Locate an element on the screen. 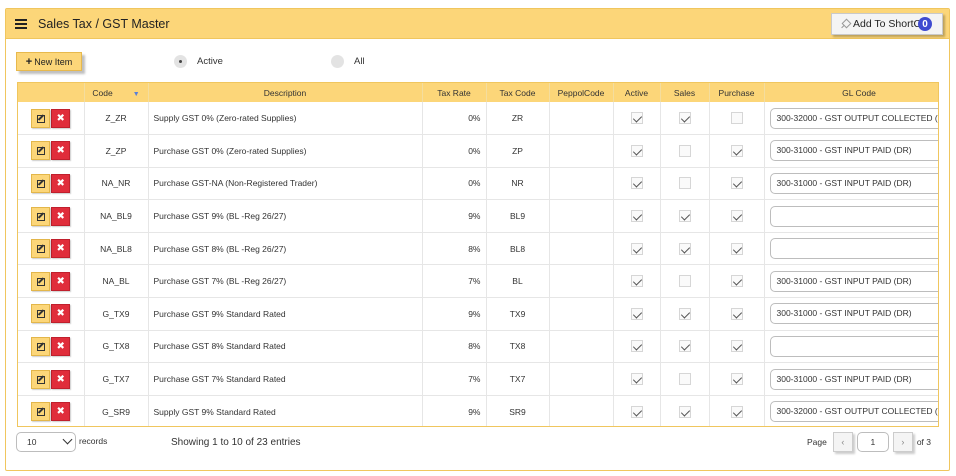  radio-active: Active is located at coordinates (198, 61).